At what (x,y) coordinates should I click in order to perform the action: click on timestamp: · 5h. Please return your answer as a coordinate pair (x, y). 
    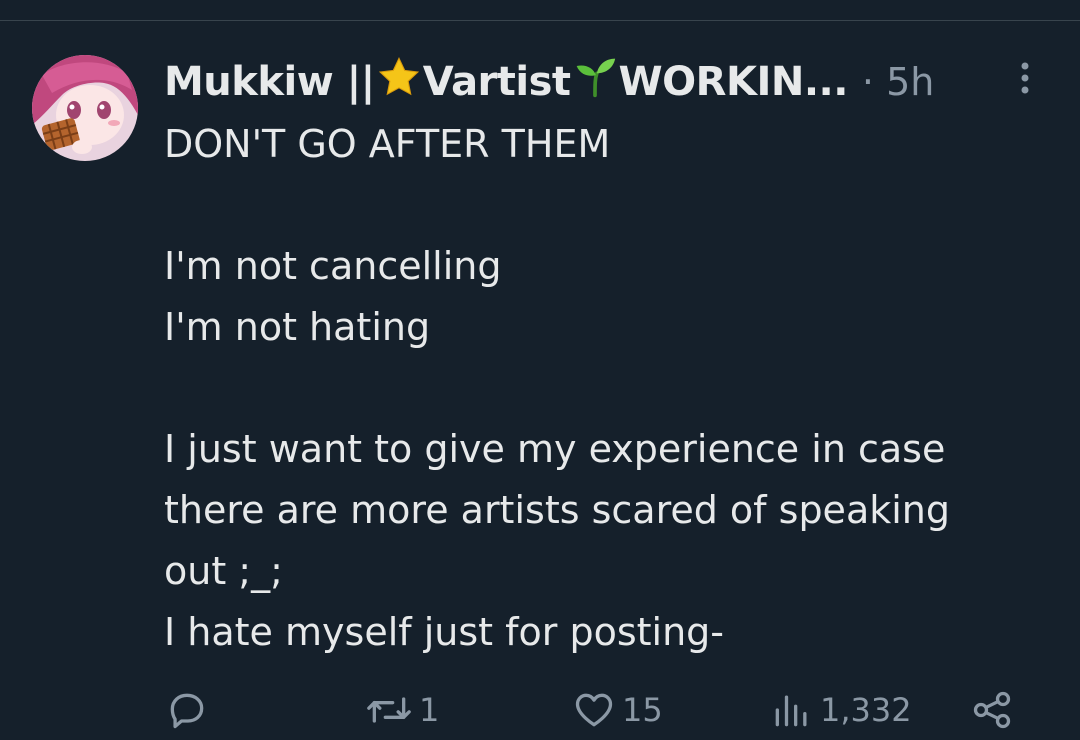
    Looking at the image, I should click on (898, 82).